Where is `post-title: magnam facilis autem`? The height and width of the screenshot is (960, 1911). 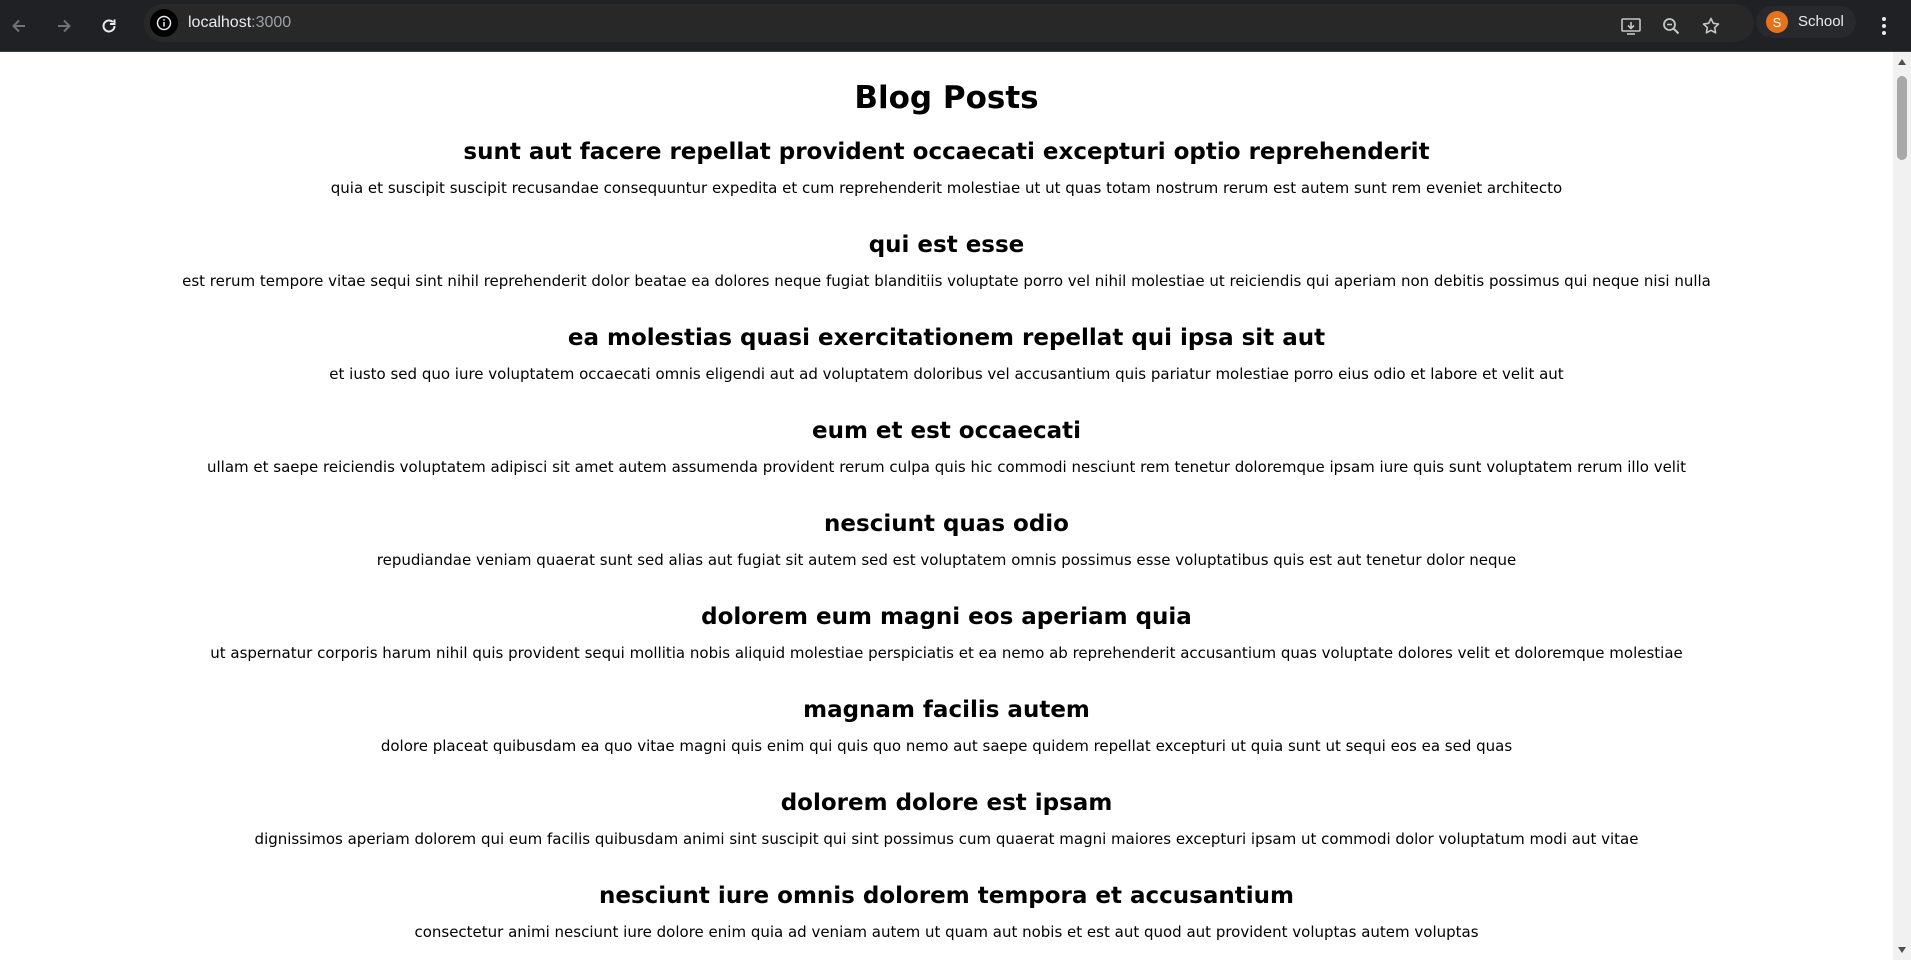
post-title: magnam facilis autem is located at coordinates (946, 710).